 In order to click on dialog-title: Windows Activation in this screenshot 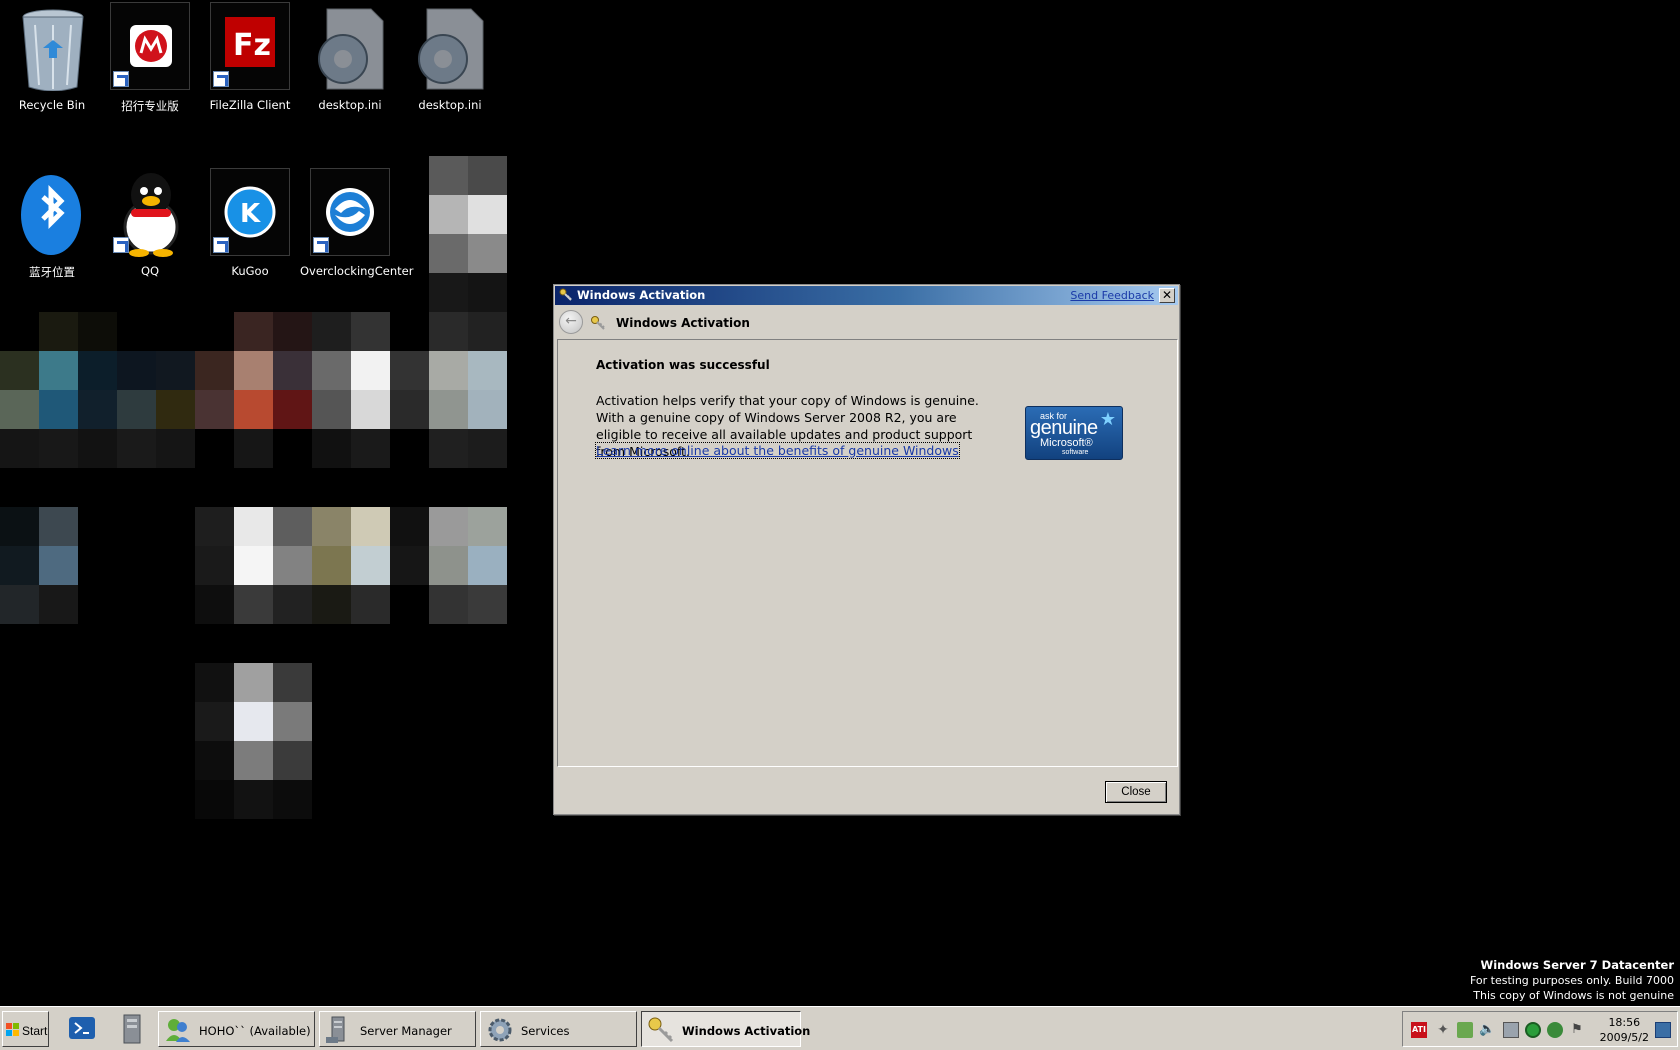, I will do `click(641, 295)`.